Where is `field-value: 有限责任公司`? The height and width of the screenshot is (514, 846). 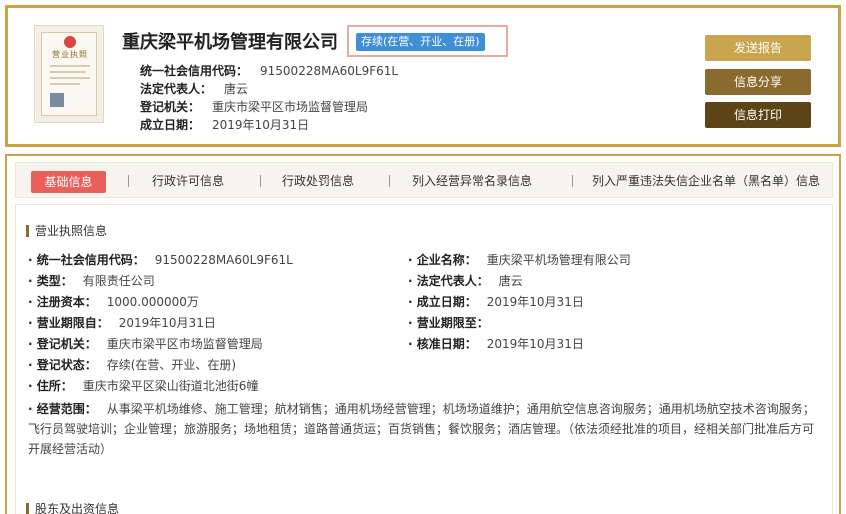
field-value: 有限责任公司 is located at coordinates (118, 281).